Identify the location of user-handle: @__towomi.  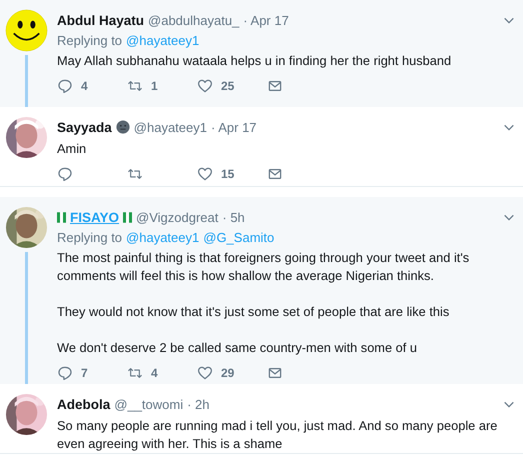
(149, 404).